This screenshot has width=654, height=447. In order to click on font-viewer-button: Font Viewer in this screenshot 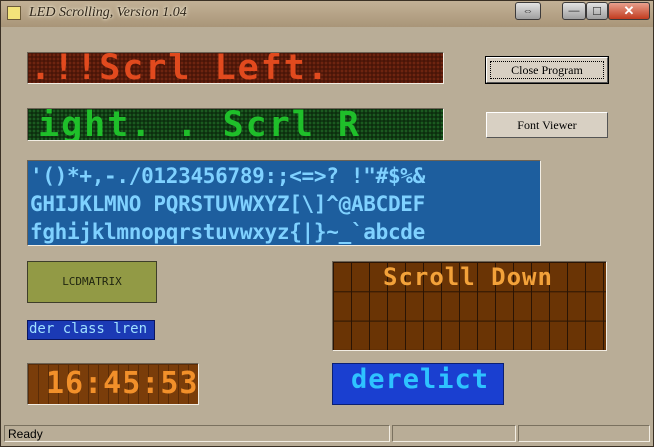, I will do `click(547, 125)`.